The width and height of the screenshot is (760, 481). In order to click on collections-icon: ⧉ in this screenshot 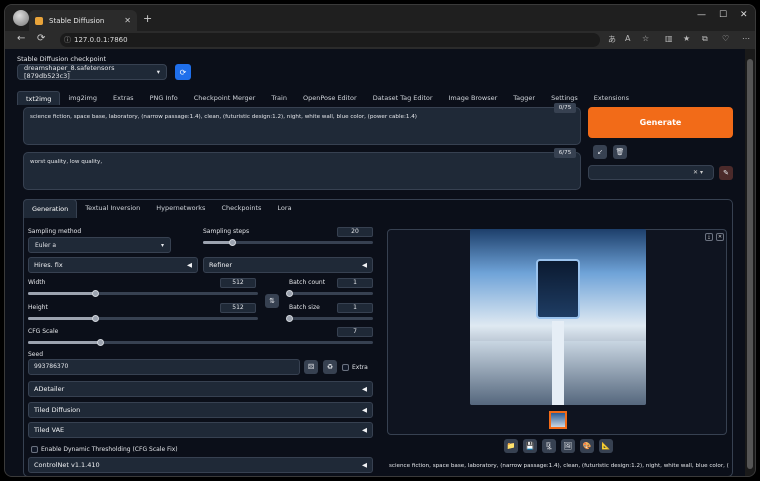, I will do `click(705, 39)`.